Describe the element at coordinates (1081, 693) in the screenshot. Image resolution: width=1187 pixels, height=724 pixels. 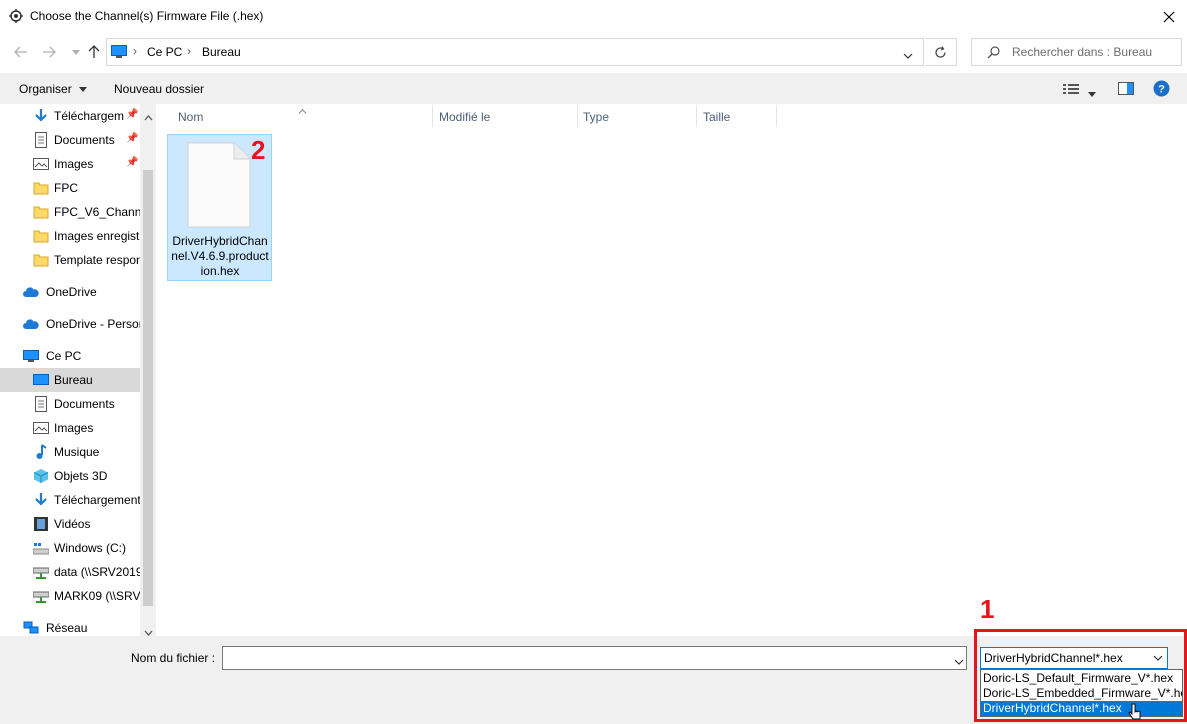
I see `filetype-option: Doric-LS_Embedded_Firmware_V*.hex` at that location.